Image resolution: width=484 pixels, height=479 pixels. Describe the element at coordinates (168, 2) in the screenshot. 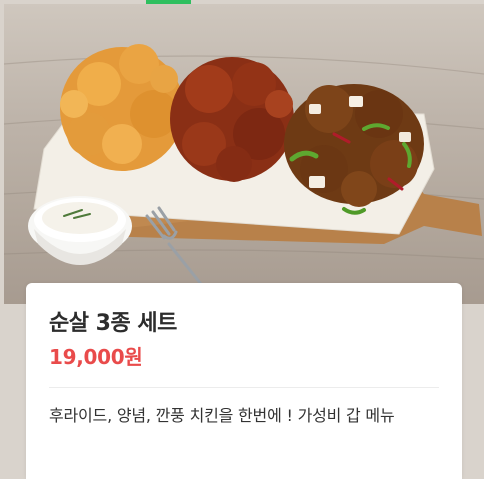

I see `carousel-indicator` at that location.